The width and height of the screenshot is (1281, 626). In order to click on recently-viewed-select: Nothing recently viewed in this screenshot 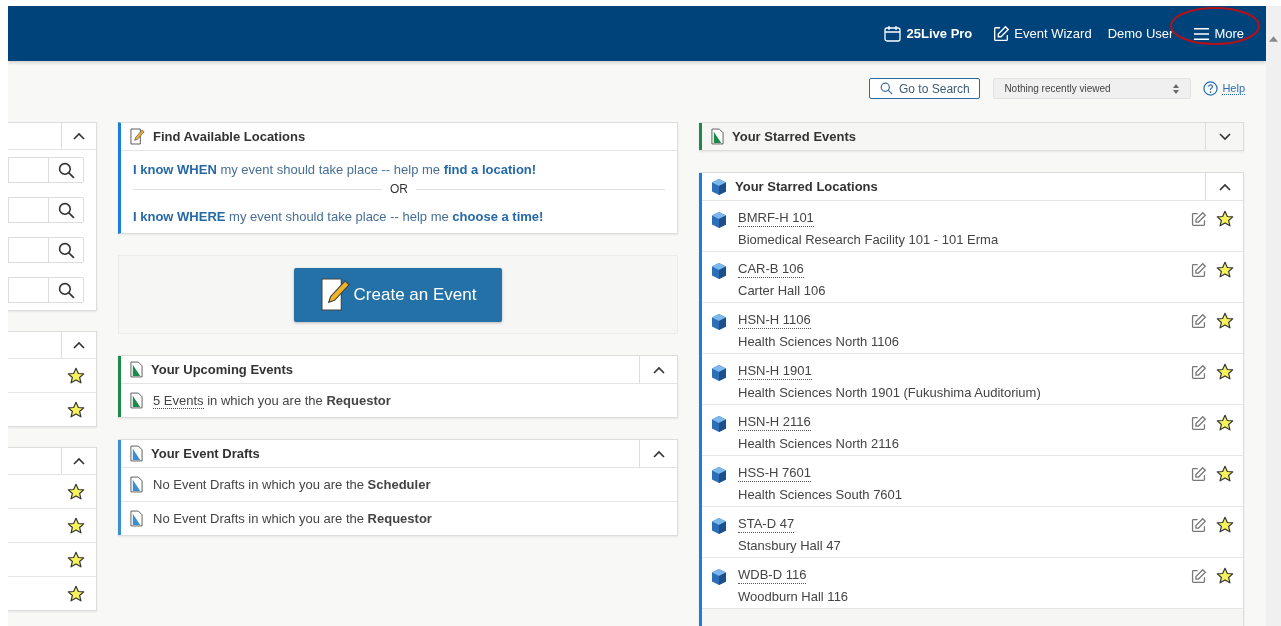, I will do `click(1092, 88)`.